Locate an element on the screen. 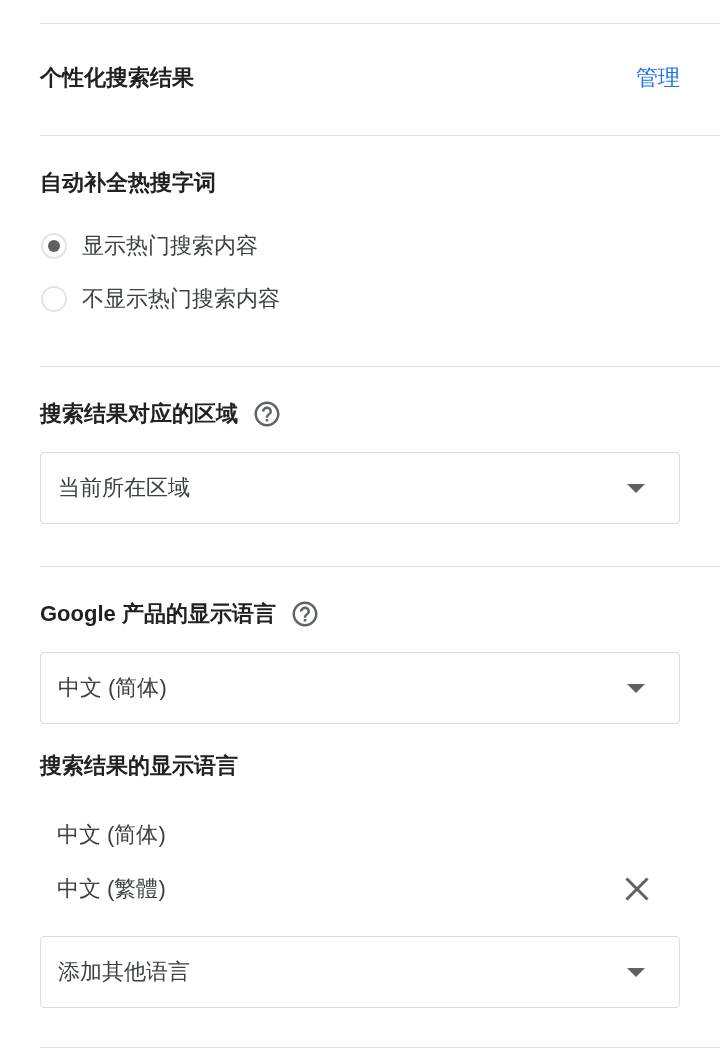 The width and height of the screenshot is (720, 1059). language-item: 中文 (繁體) is located at coordinates (111, 889).